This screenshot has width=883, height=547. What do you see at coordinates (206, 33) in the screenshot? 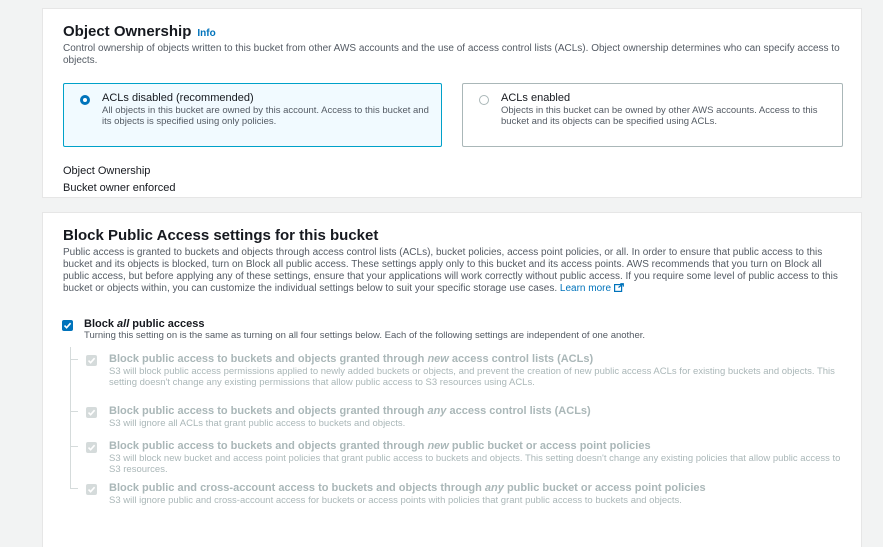
I see `info-link: Info` at bounding box center [206, 33].